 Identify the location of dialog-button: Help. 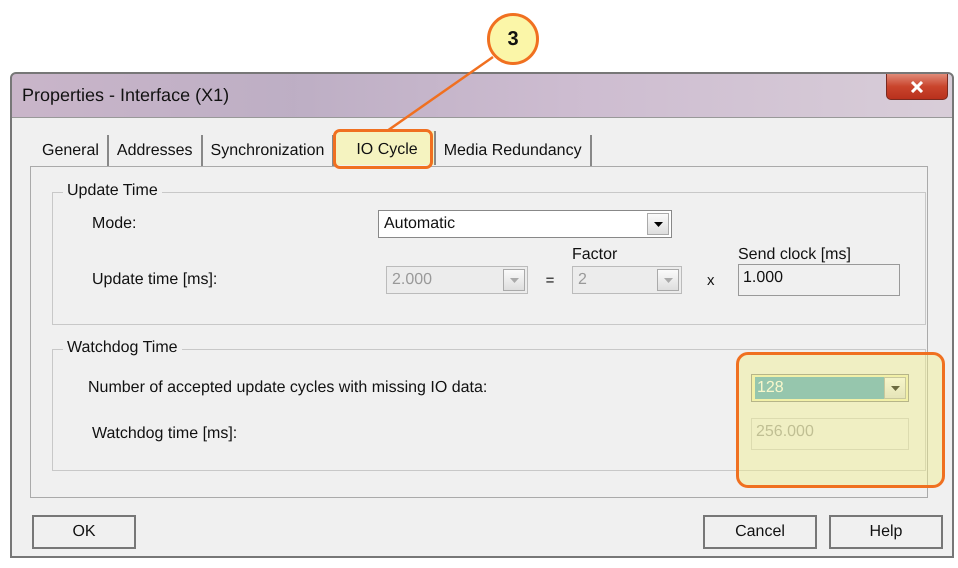
(886, 532).